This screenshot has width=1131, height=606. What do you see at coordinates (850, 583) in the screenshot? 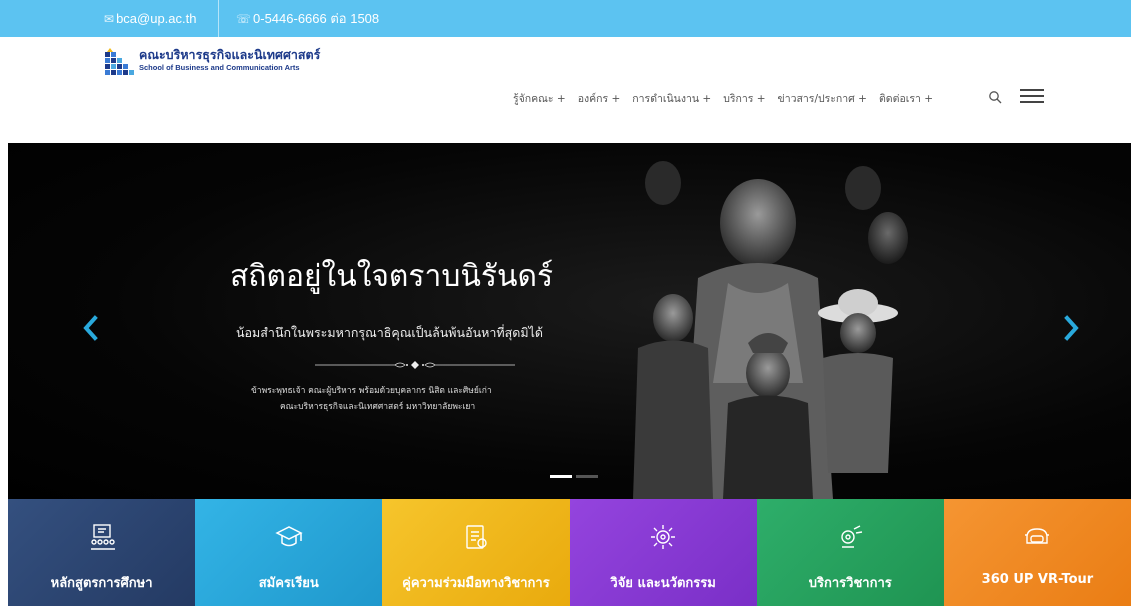
I see `tile-academic-service-label: บริการวิชาการ` at bounding box center [850, 583].